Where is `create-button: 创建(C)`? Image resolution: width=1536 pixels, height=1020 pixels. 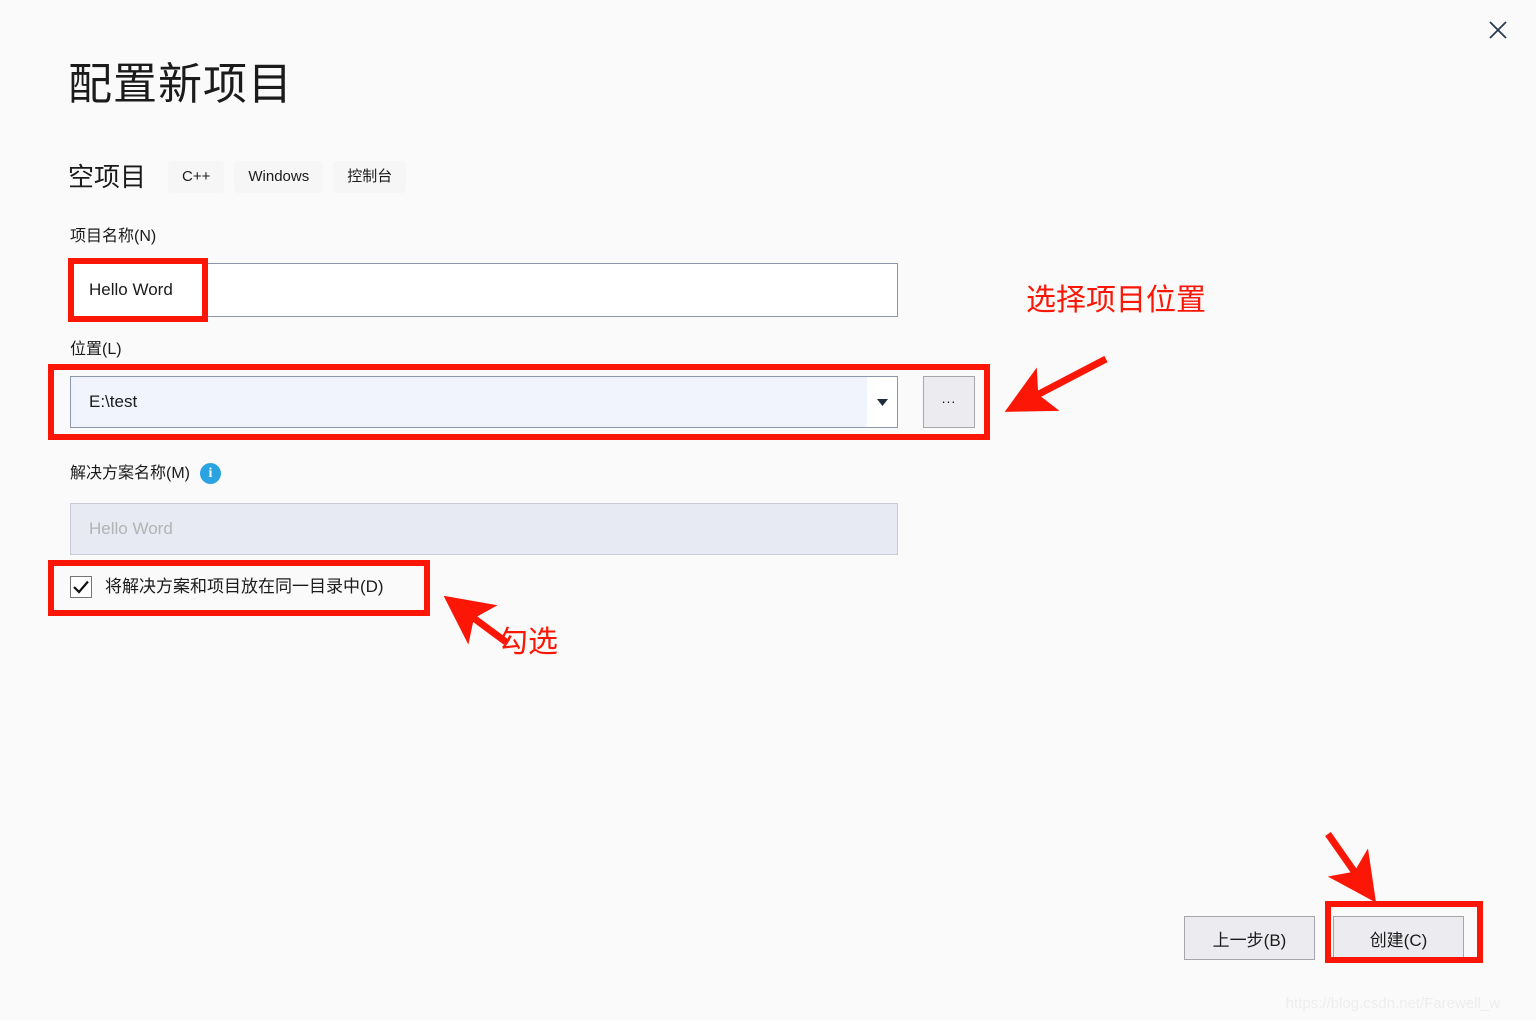 create-button: 创建(C) is located at coordinates (1398, 938).